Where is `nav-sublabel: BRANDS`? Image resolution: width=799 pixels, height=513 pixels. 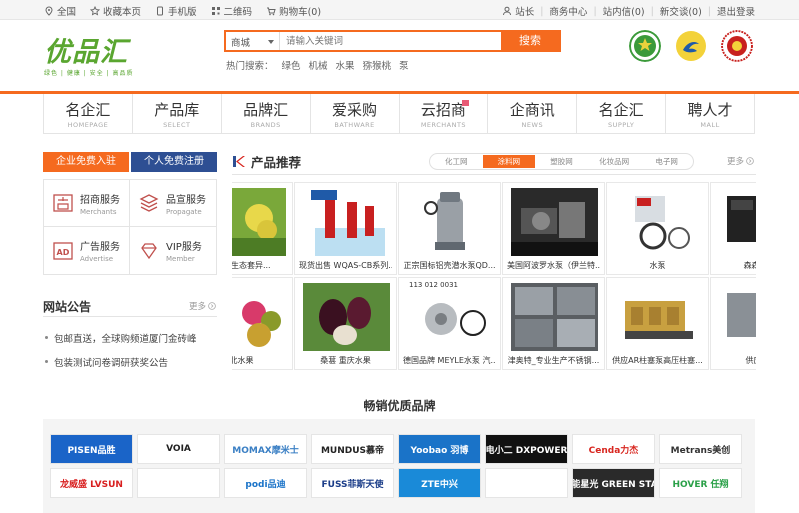
nav-sublabel: BRANDS is located at coordinates (265, 125).